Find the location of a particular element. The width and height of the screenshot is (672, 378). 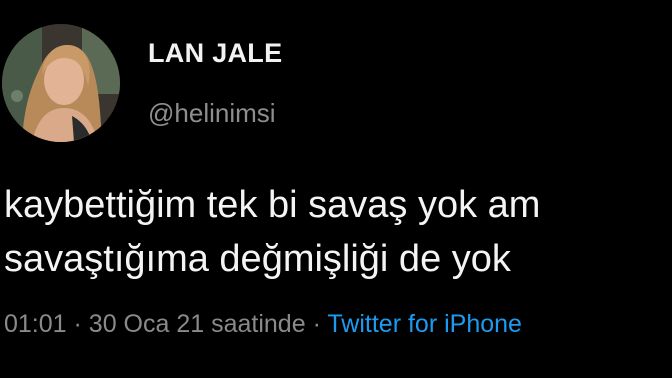

user-handle: @helinimsi is located at coordinates (212, 113).